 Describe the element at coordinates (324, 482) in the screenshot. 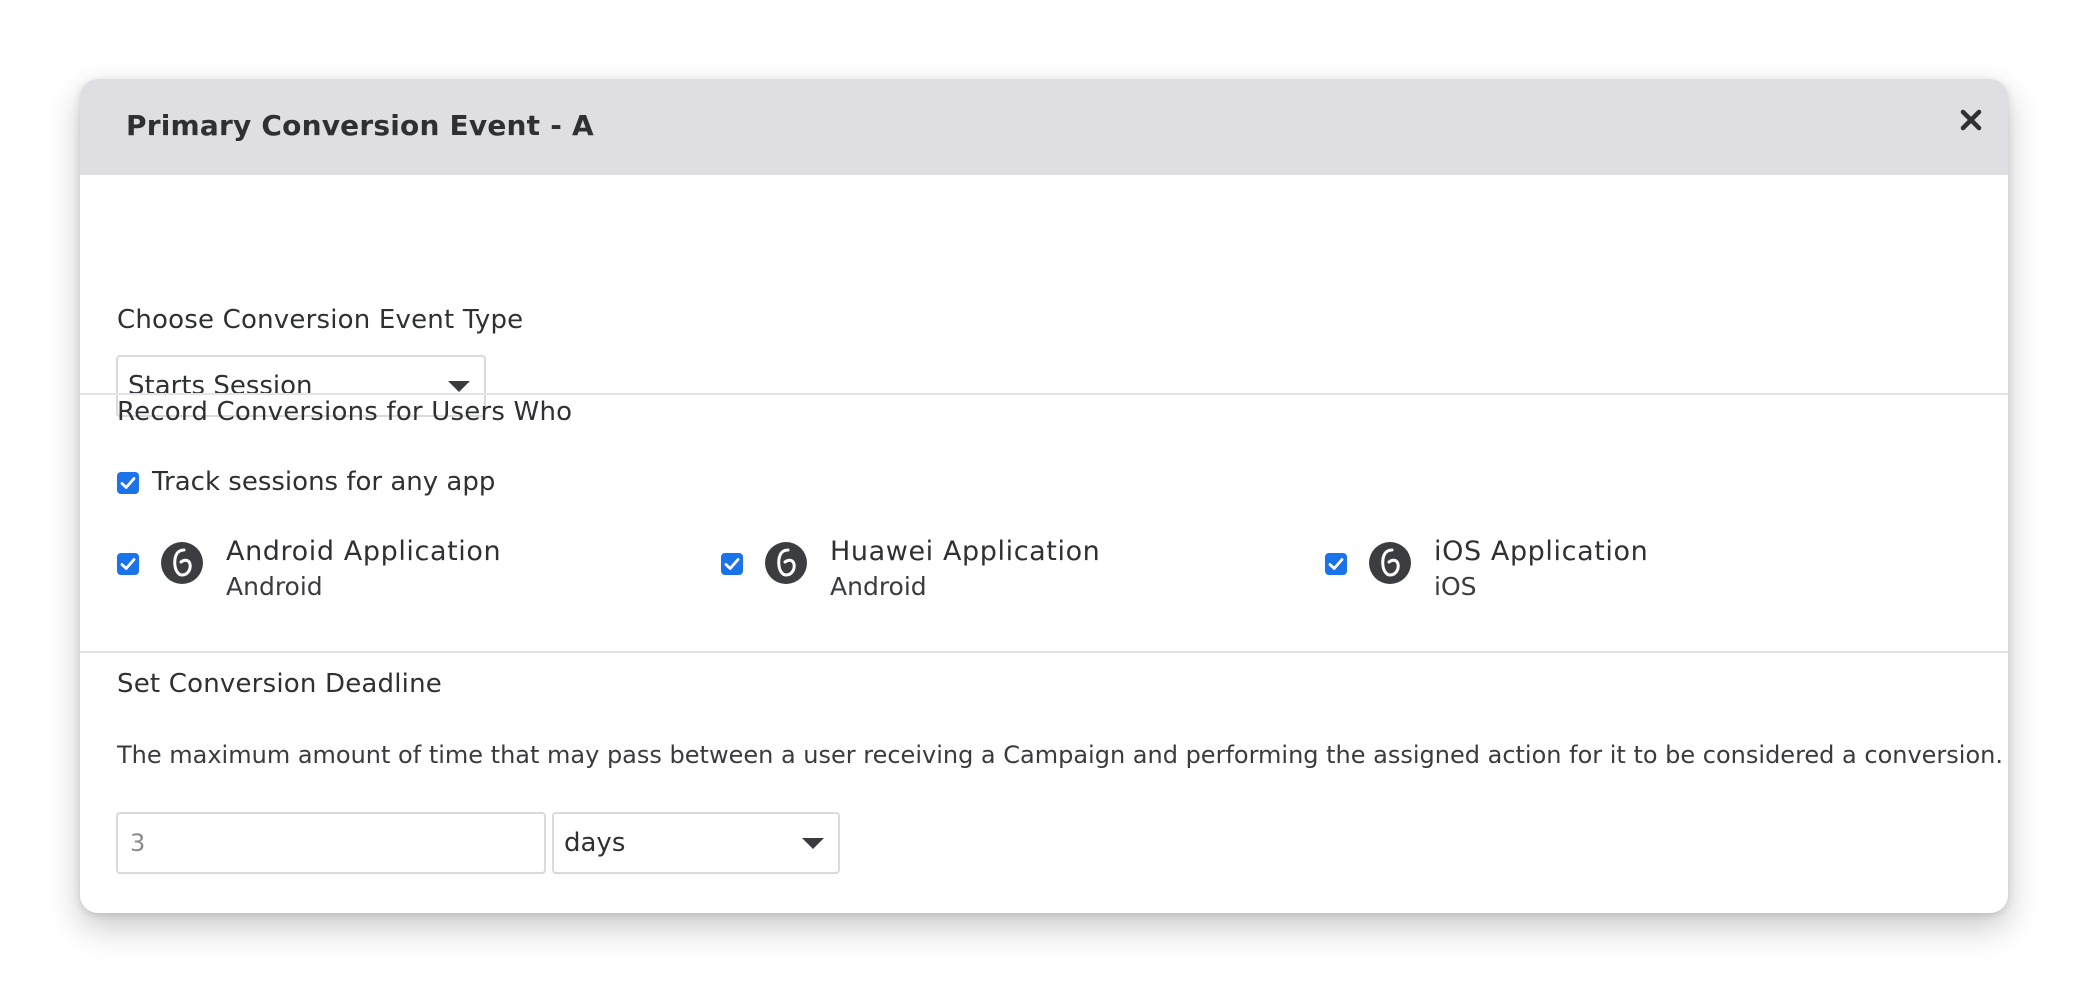

I see `track-any-app-label: Track sessions for any app` at that location.